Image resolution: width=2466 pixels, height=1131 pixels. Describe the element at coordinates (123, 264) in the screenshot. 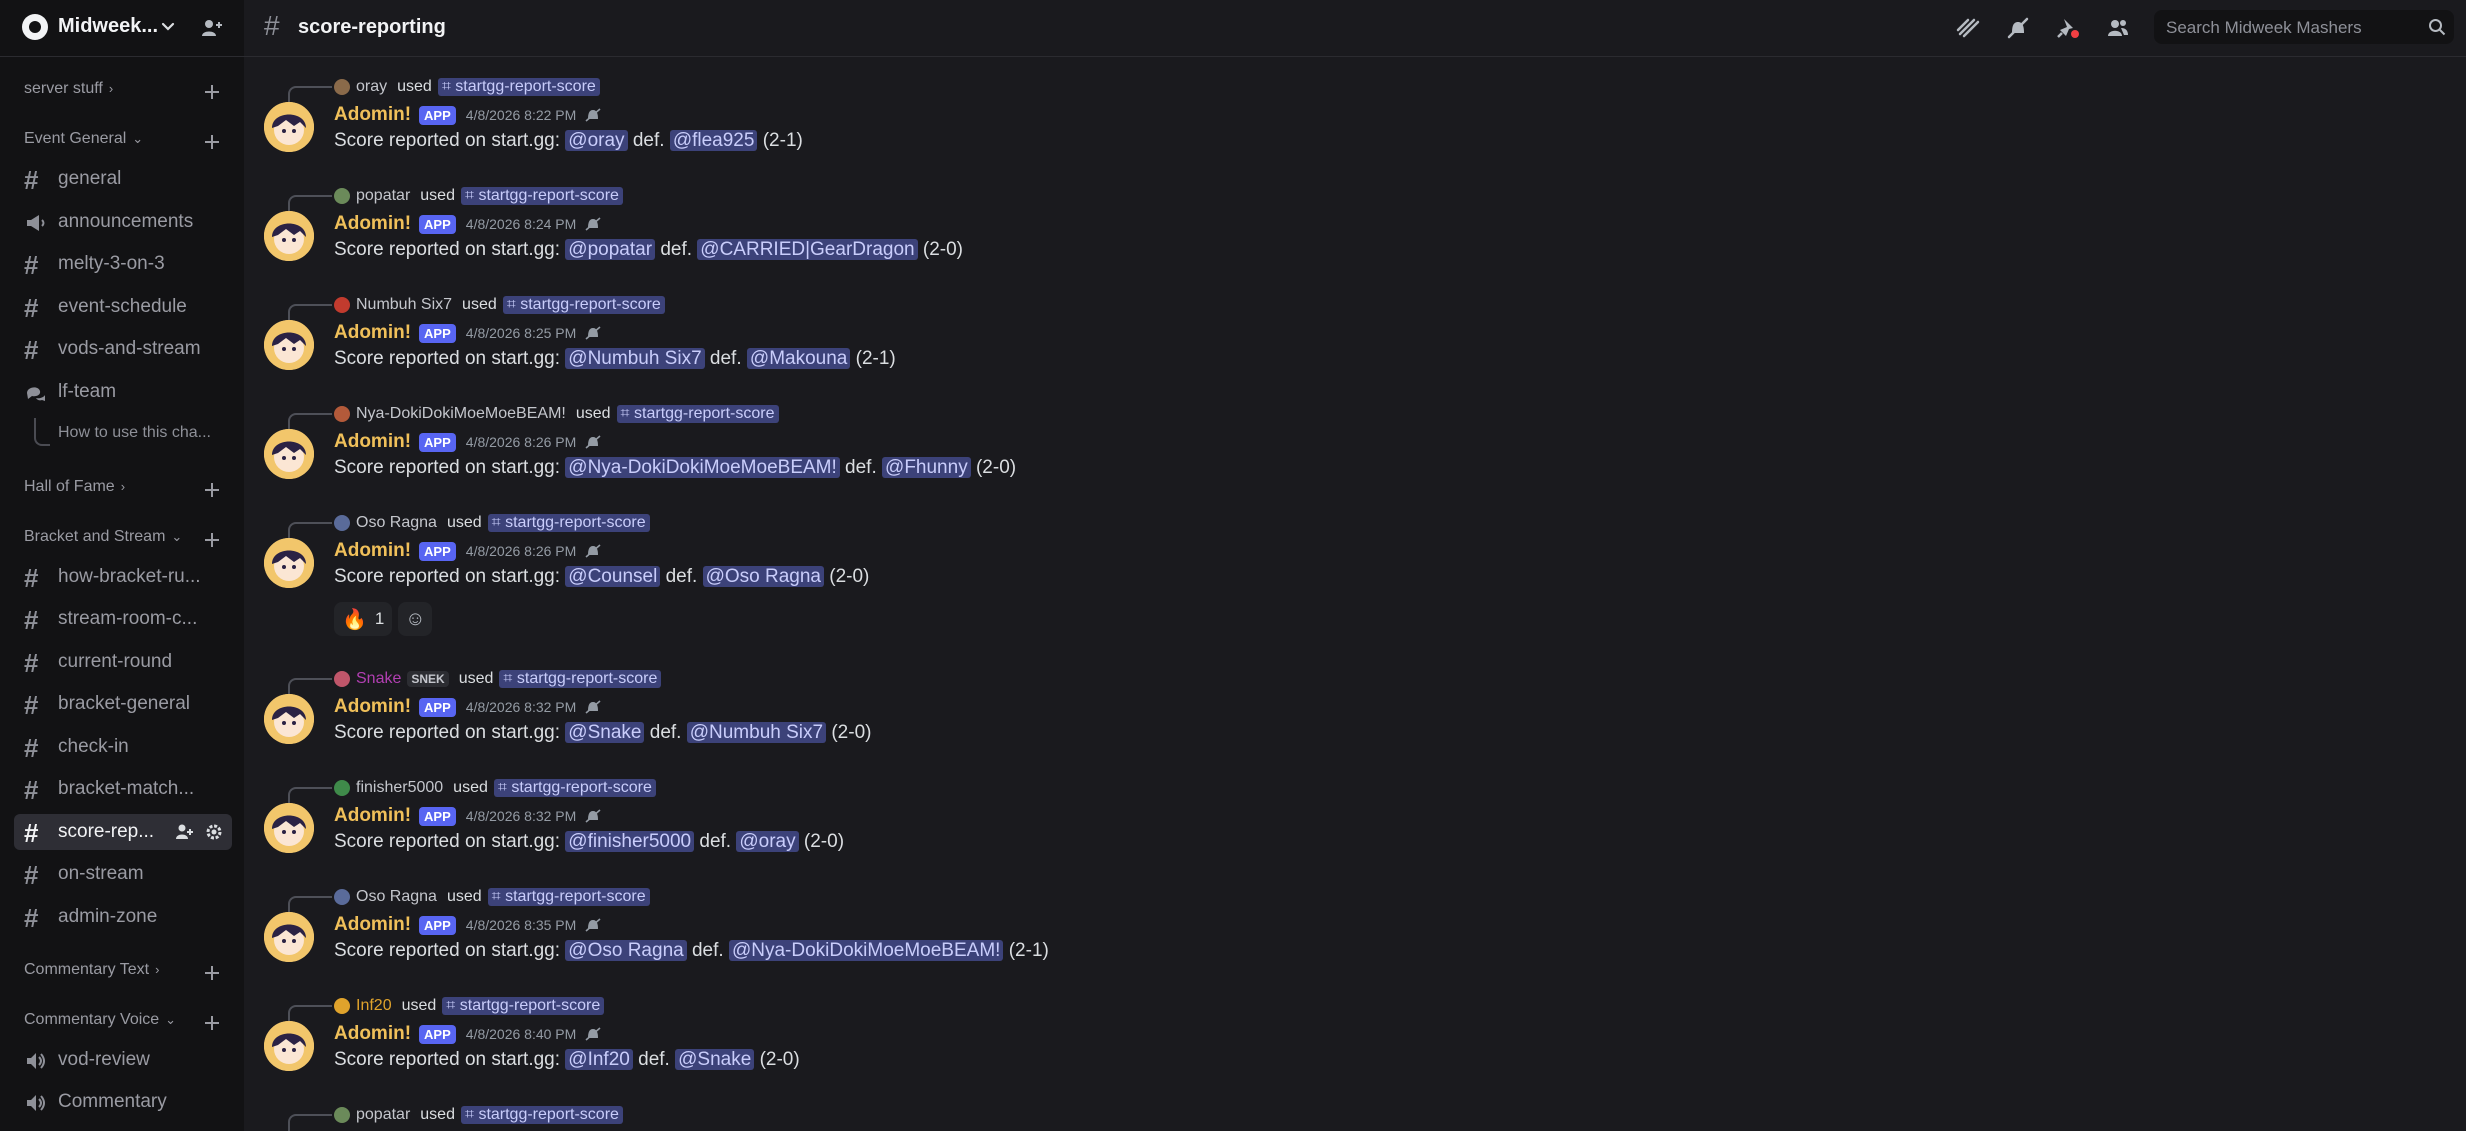

I see `channel-melty-3-on-3: # melty-3-on-3` at that location.